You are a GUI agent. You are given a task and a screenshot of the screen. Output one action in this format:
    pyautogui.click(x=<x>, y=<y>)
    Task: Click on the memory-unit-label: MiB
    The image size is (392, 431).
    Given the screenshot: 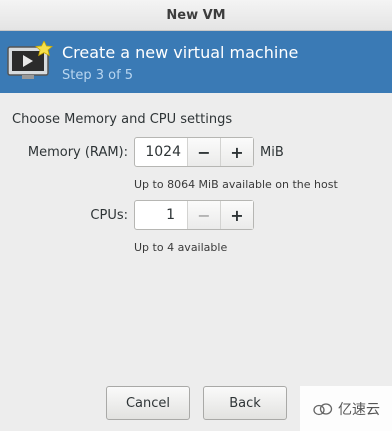 What is the action you would take?
    pyautogui.click(x=272, y=152)
    